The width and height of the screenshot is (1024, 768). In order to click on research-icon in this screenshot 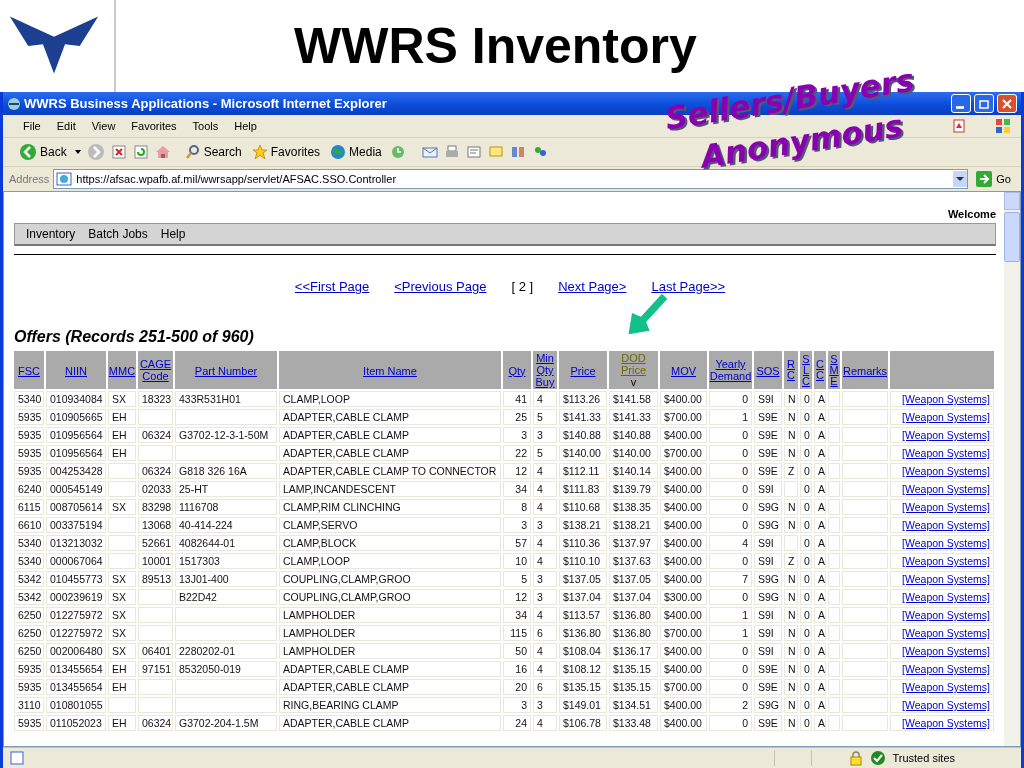, I will do `click(517, 152)`.